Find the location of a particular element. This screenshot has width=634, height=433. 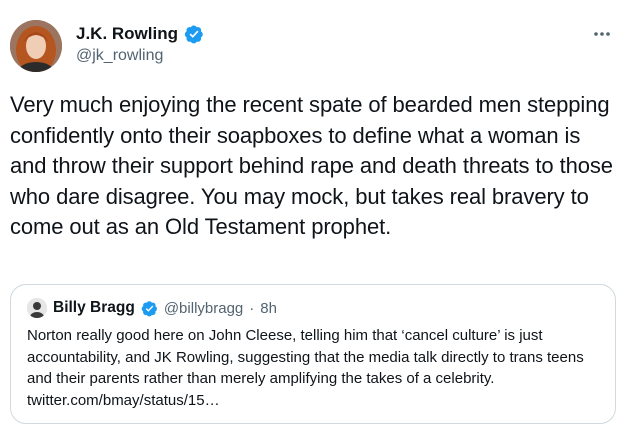

more-horizontal-icon is located at coordinates (602, 34).